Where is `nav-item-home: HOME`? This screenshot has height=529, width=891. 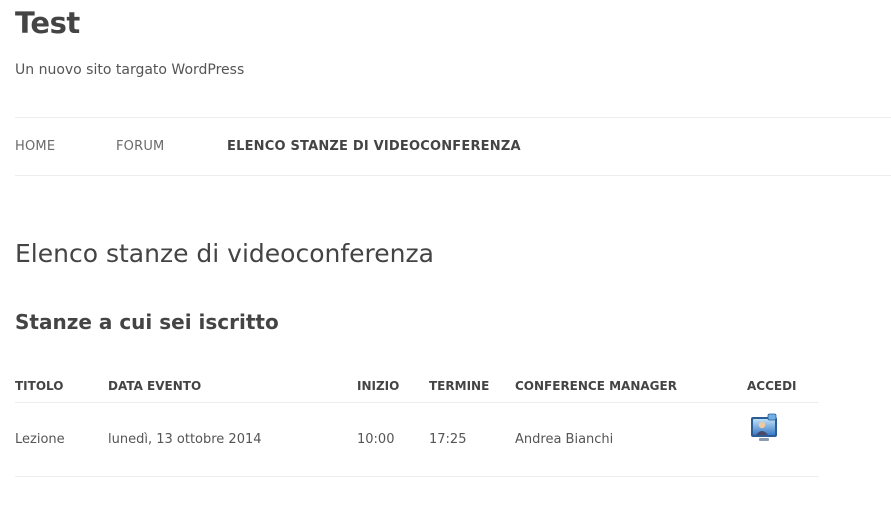 nav-item-home: HOME is located at coordinates (35, 146).